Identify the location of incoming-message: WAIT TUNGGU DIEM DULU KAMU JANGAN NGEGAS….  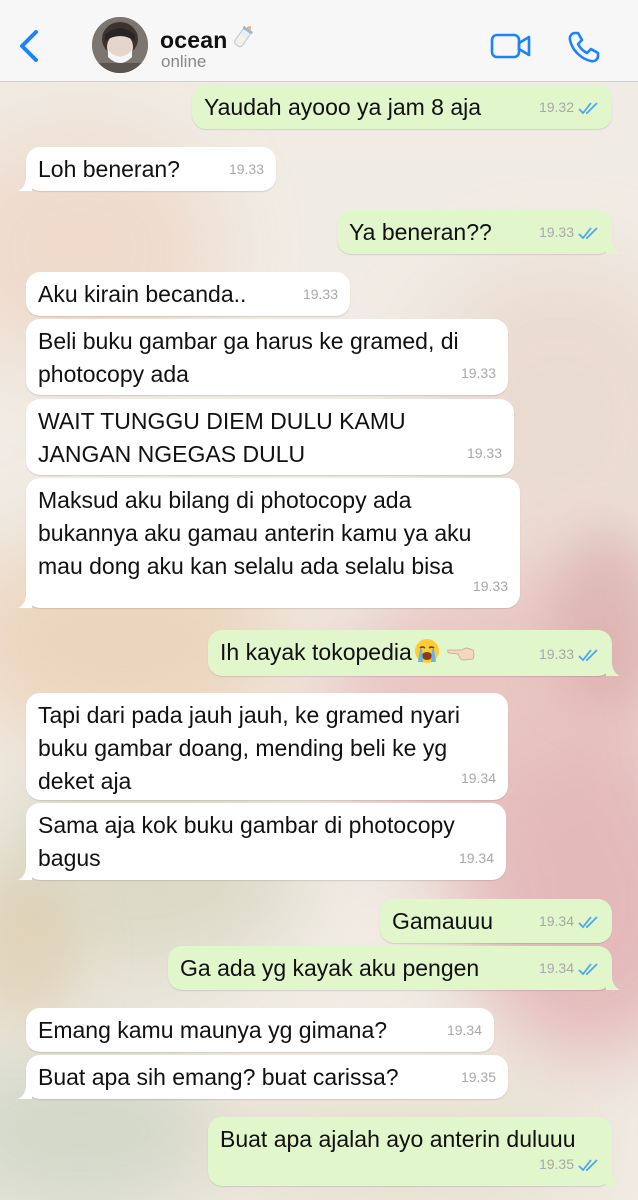
(270, 437).